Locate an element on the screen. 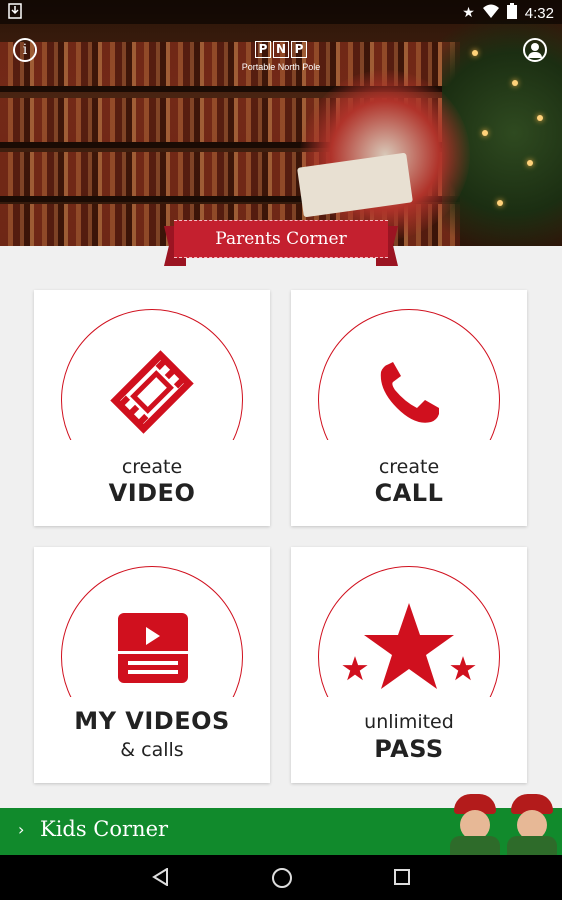  star-icon: ★ is located at coordinates (468, 13).